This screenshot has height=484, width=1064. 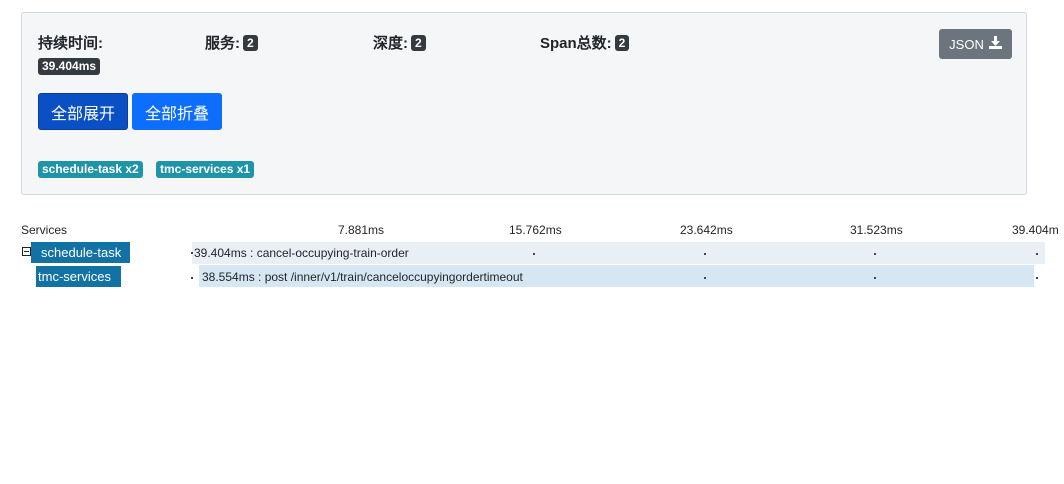 What do you see at coordinates (966, 44) in the screenshot?
I see `json-button-label: JSON` at bounding box center [966, 44].